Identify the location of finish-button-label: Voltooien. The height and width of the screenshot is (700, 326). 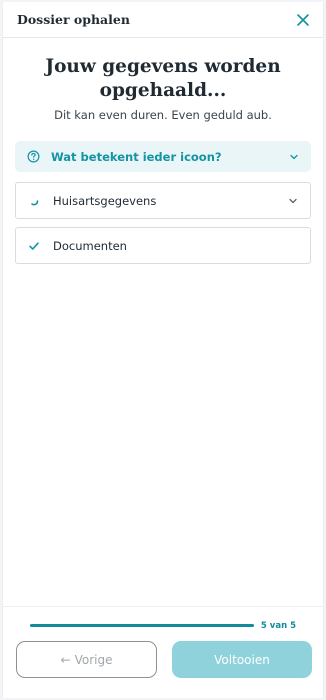
(242, 659).